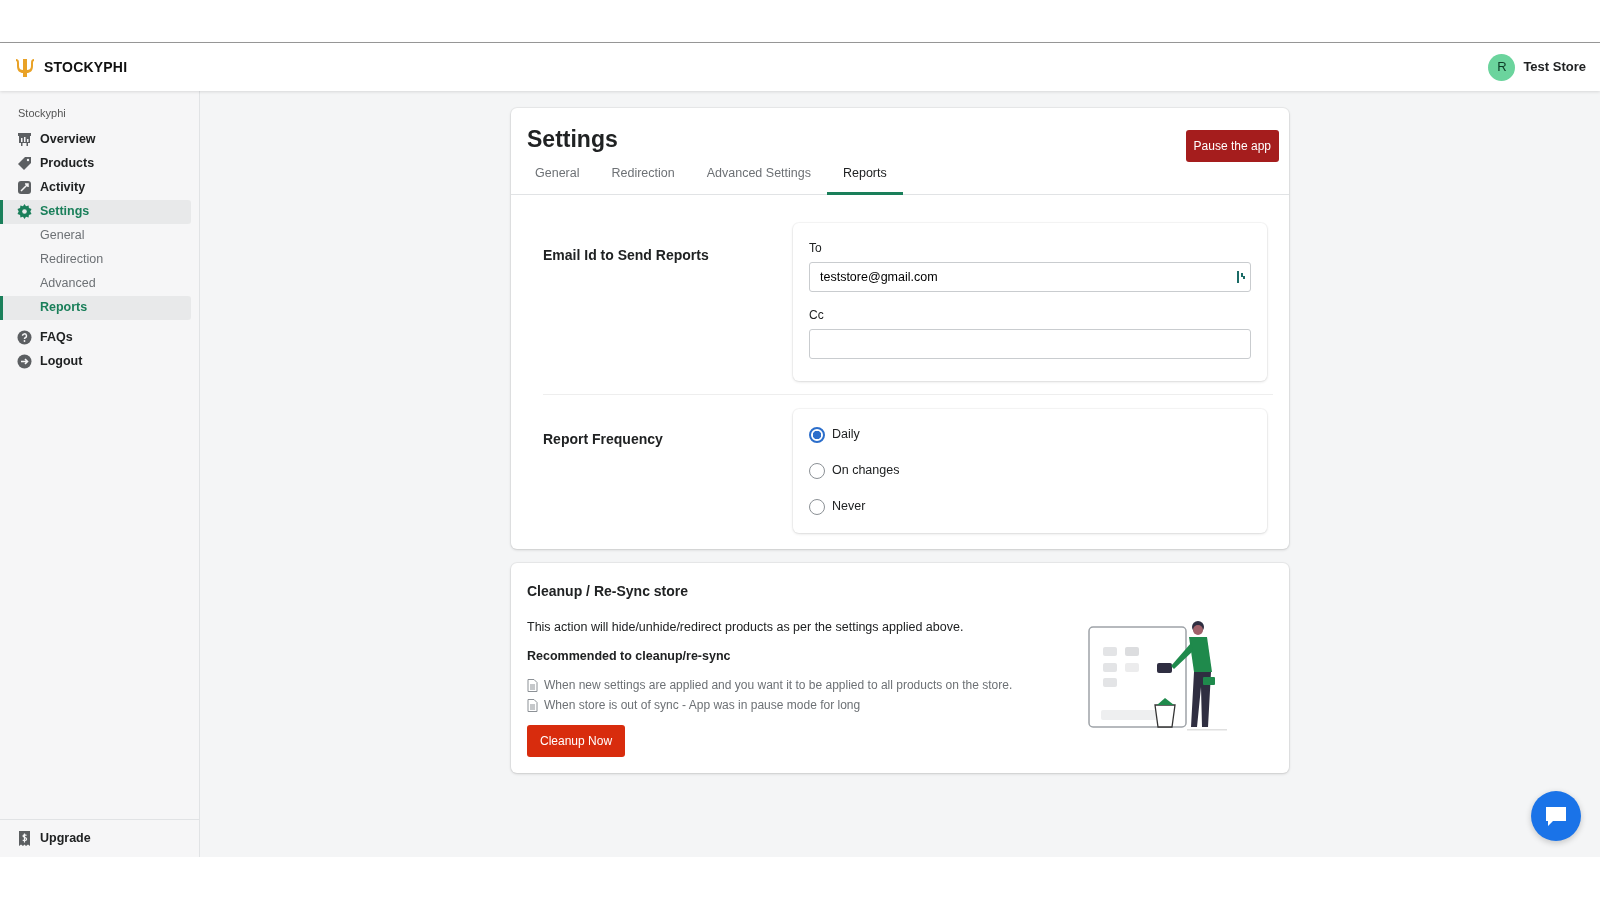 Image resolution: width=1600 pixels, height=900 pixels. I want to click on sidebar-subitem: Reports, so click(95, 307).